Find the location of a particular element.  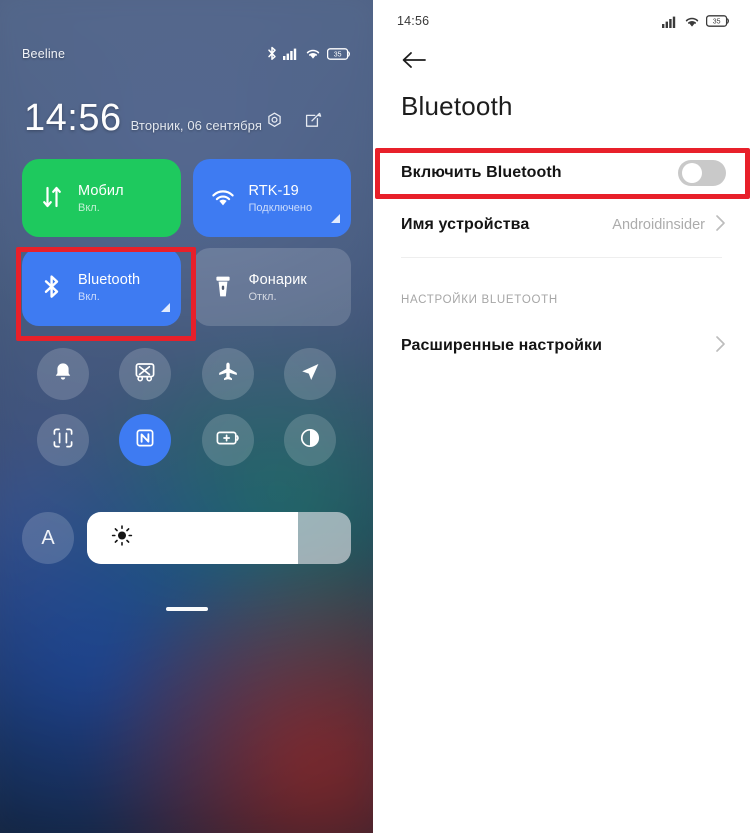

toggle-battery-saver is located at coordinates (227, 440).